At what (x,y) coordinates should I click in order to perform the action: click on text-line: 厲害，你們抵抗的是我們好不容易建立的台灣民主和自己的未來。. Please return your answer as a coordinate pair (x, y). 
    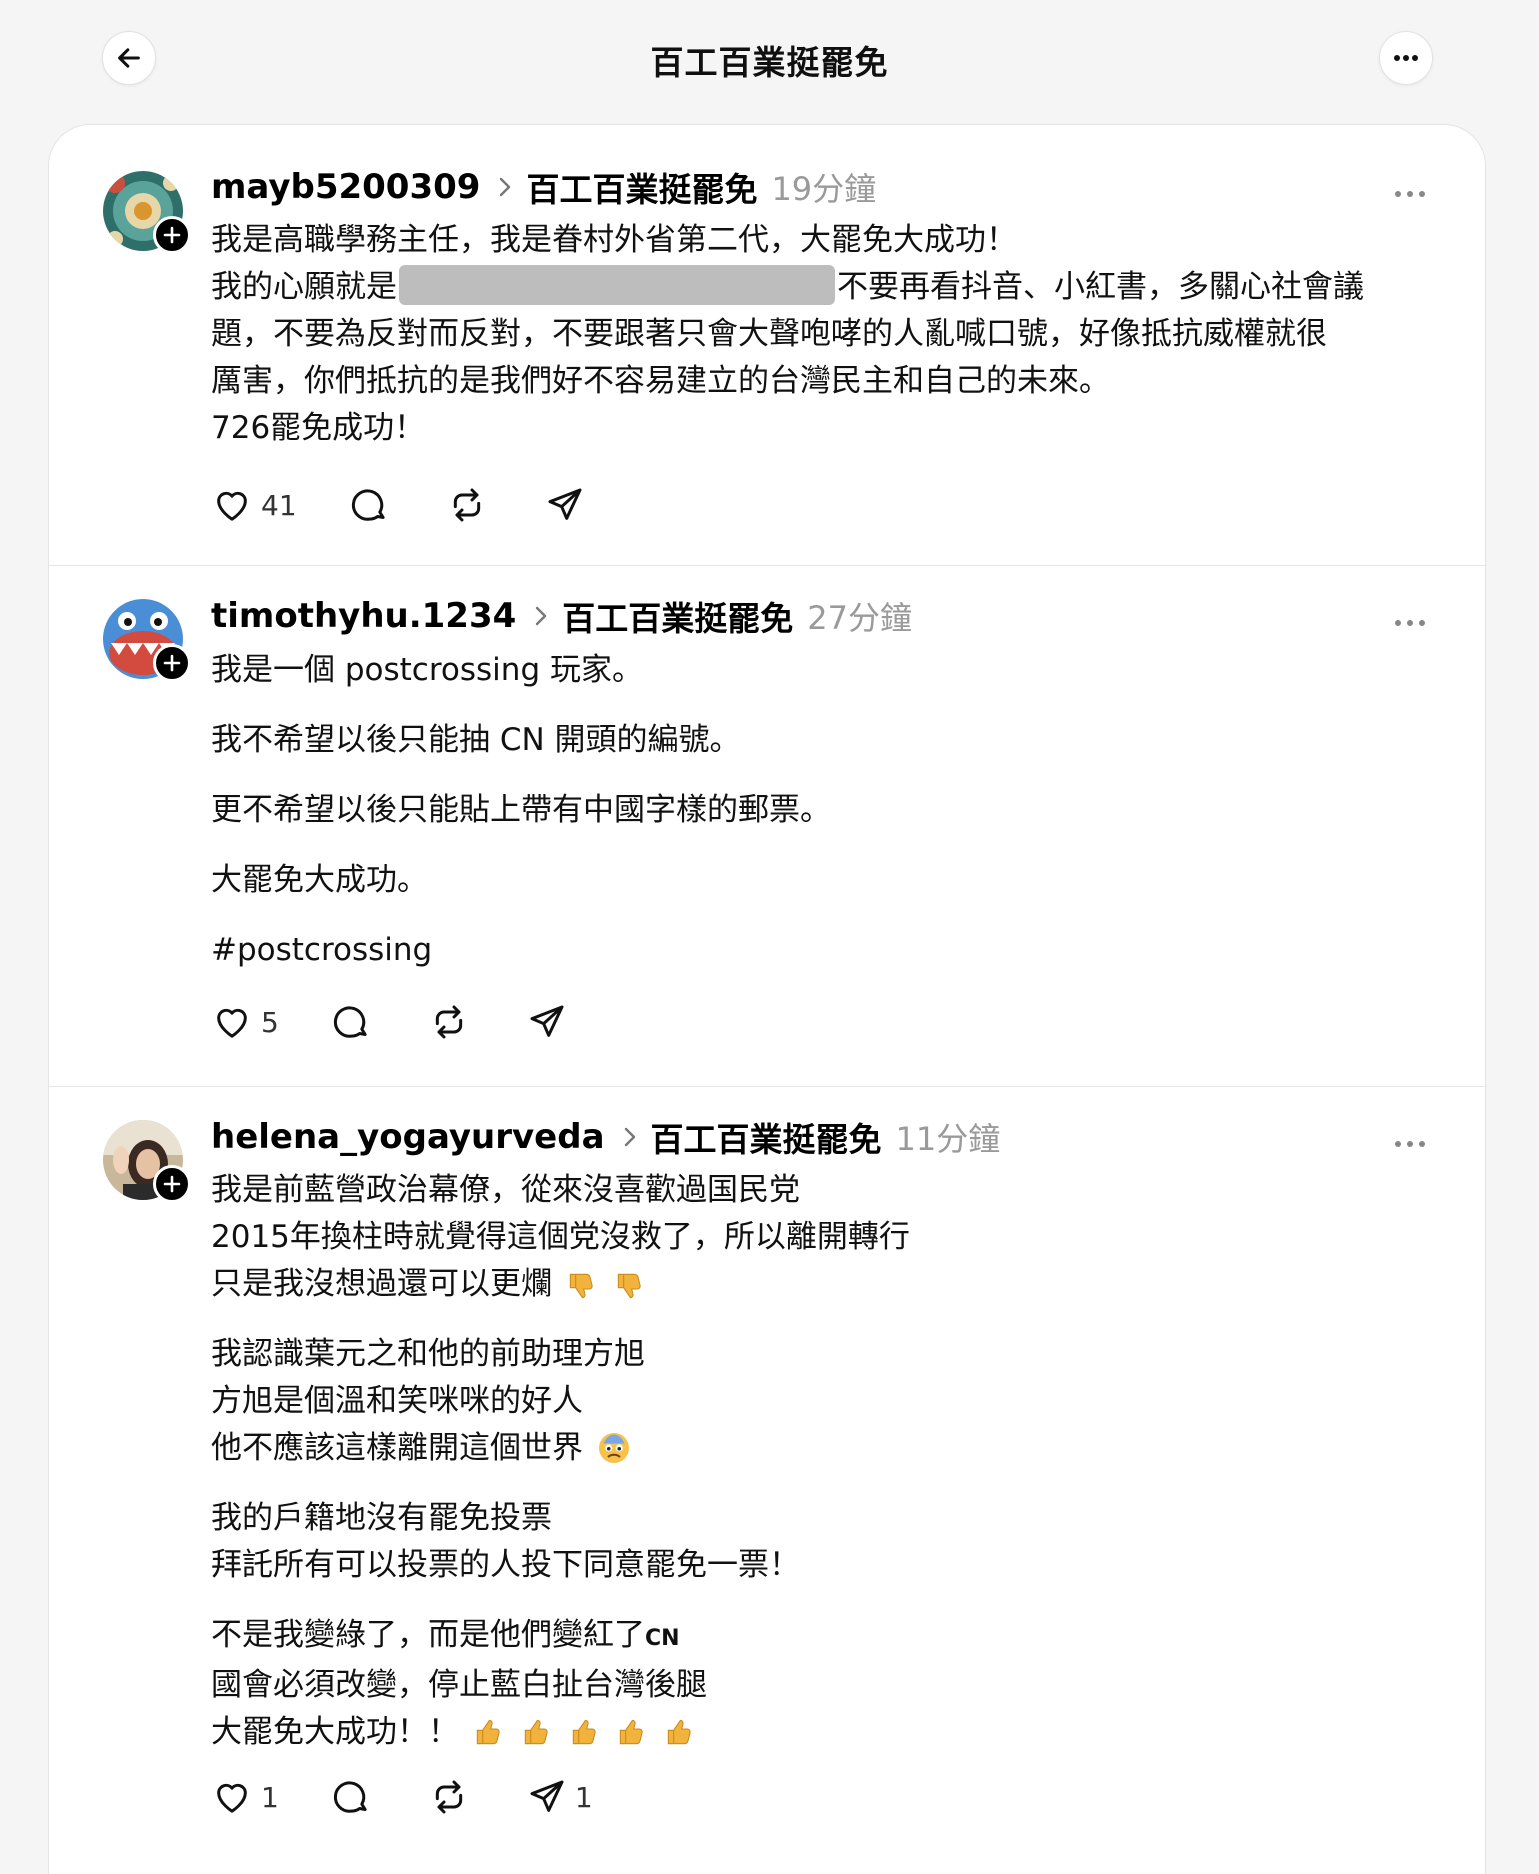
    Looking at the image, I should click on (660, 381).